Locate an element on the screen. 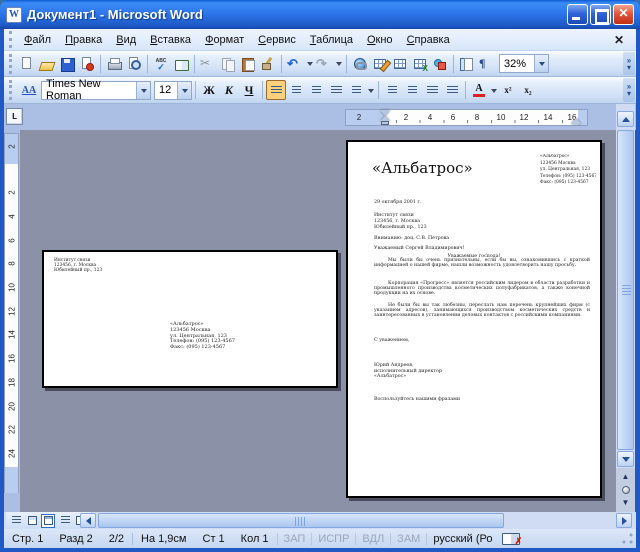 The width and height of the screenshot is (640, 552). superscript-button: х² is located at coordinates (508, 90).